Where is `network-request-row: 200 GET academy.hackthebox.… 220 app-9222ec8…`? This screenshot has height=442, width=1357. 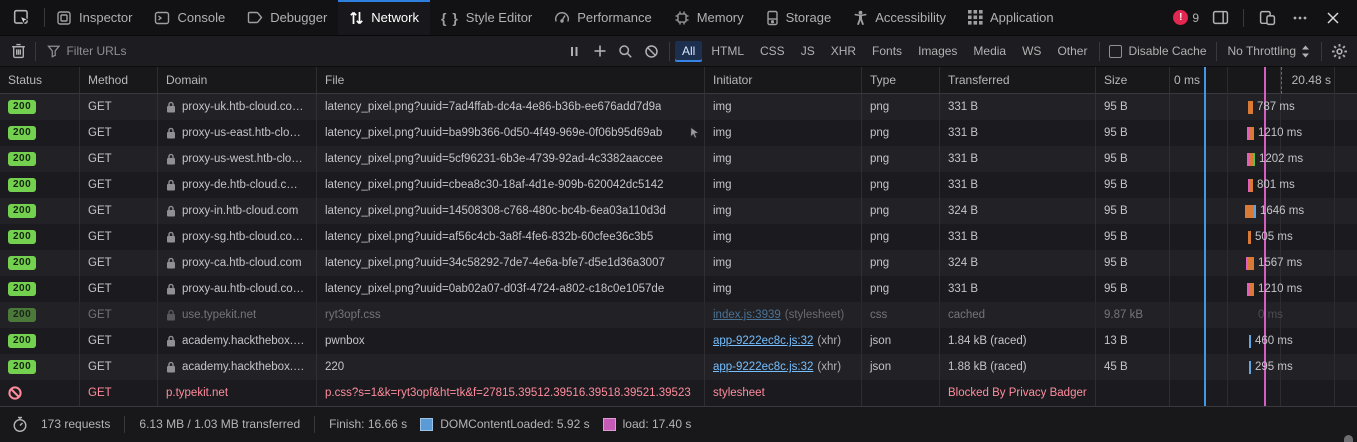
network-request-row: 200 GET academy.hackthebox.… 220 app-9222ec8… is located at coordinates (678, 367).